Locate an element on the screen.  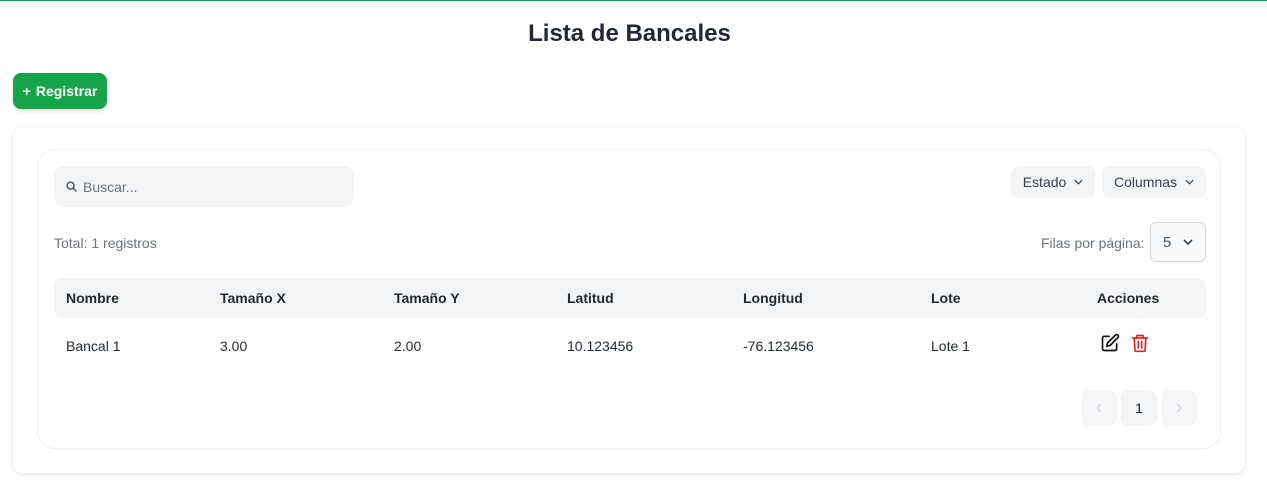
prev-page-button is located at coordinates (1099, 408).